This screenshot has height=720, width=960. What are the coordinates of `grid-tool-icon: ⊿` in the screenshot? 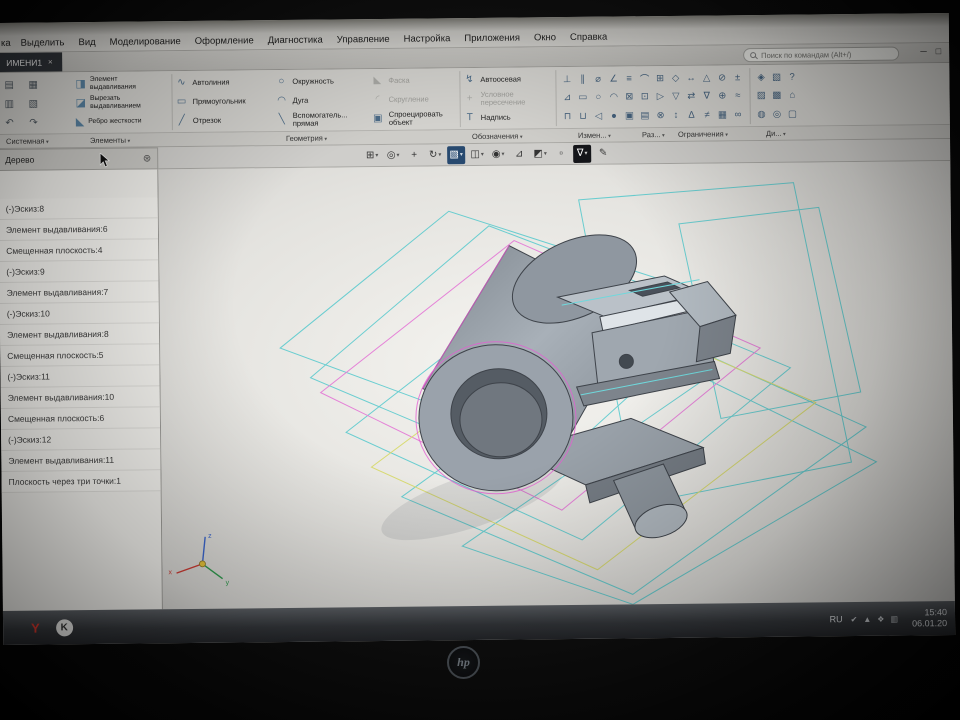 It's located at (567, 97).